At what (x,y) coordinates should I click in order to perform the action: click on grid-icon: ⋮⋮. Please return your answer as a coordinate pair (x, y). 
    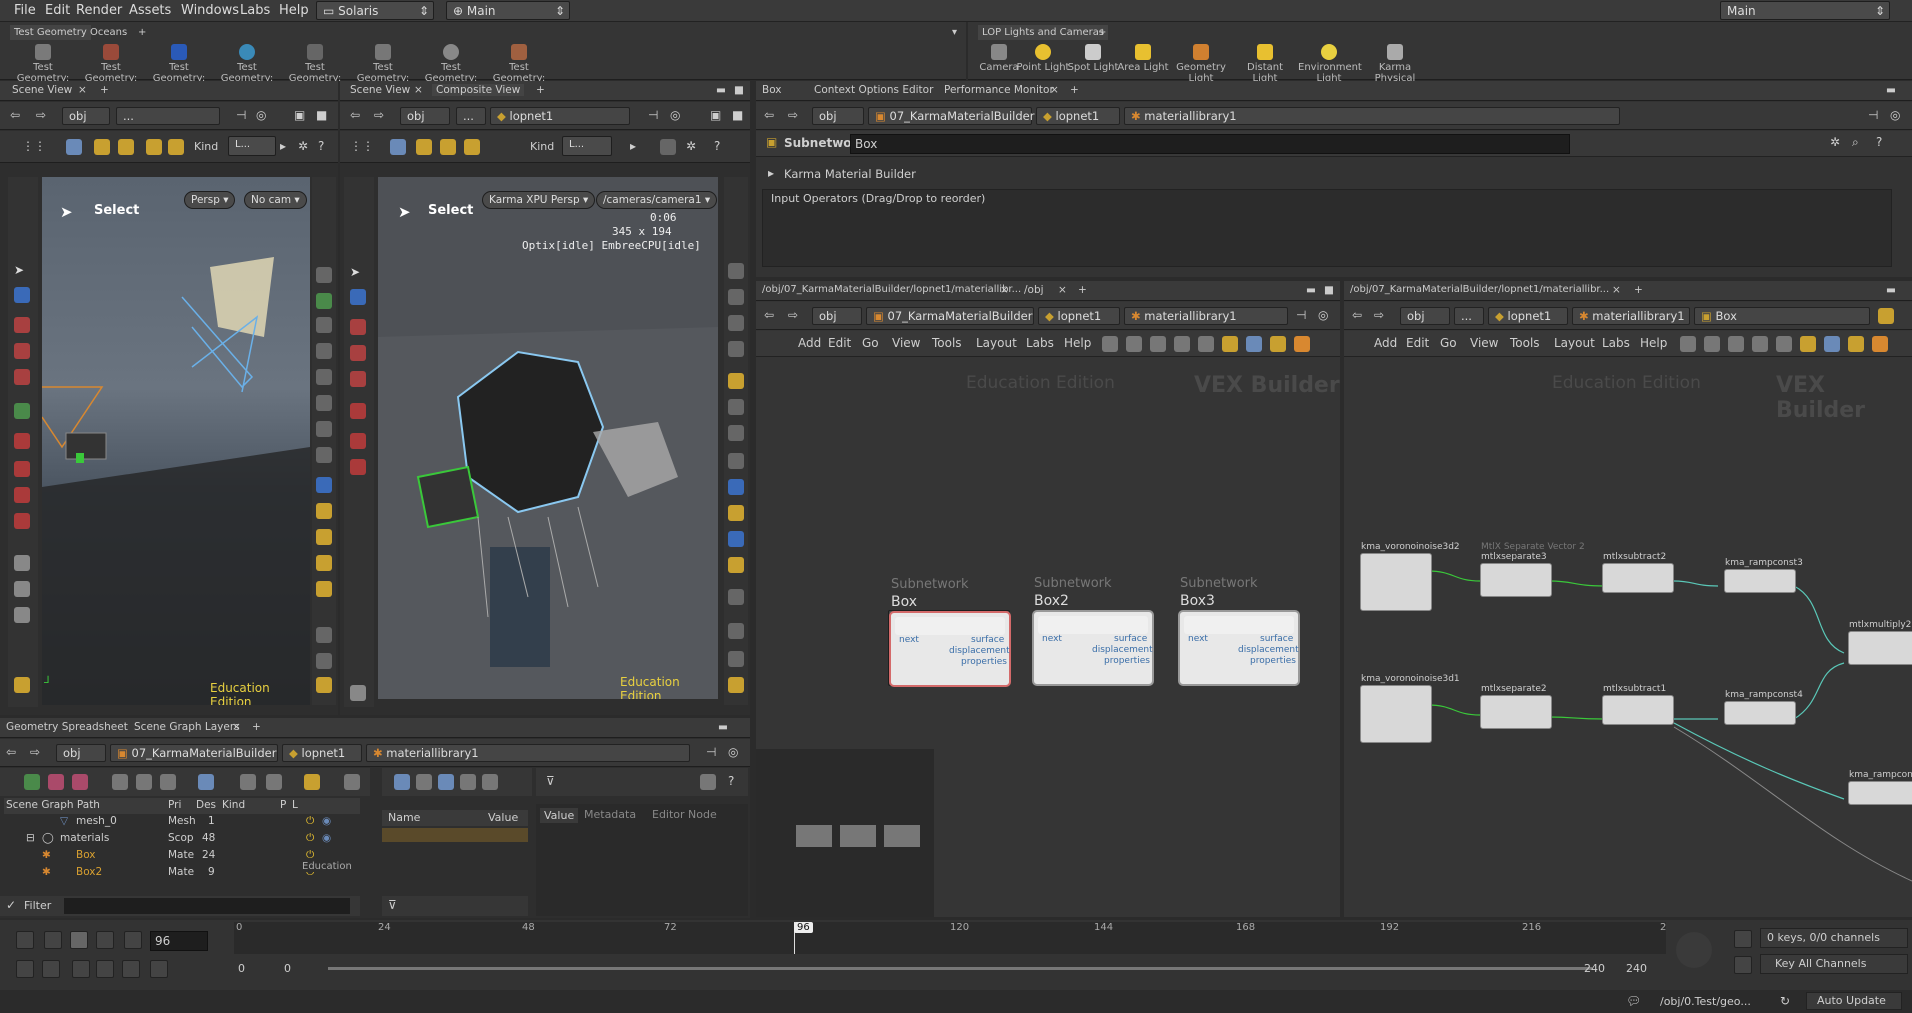
    Looking at the image, I should click on (34, 146).